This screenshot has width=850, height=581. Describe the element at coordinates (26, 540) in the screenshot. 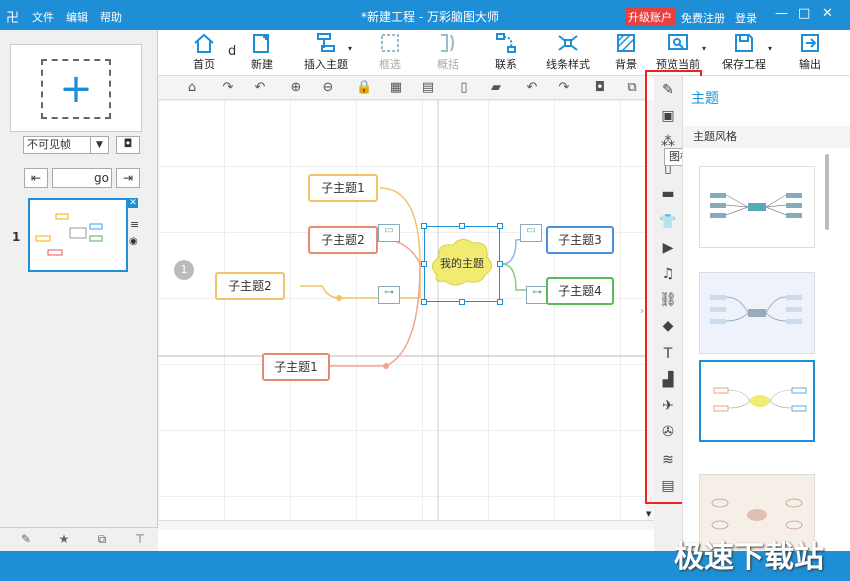

I see `edit-frame-icon: ✎` at that location.